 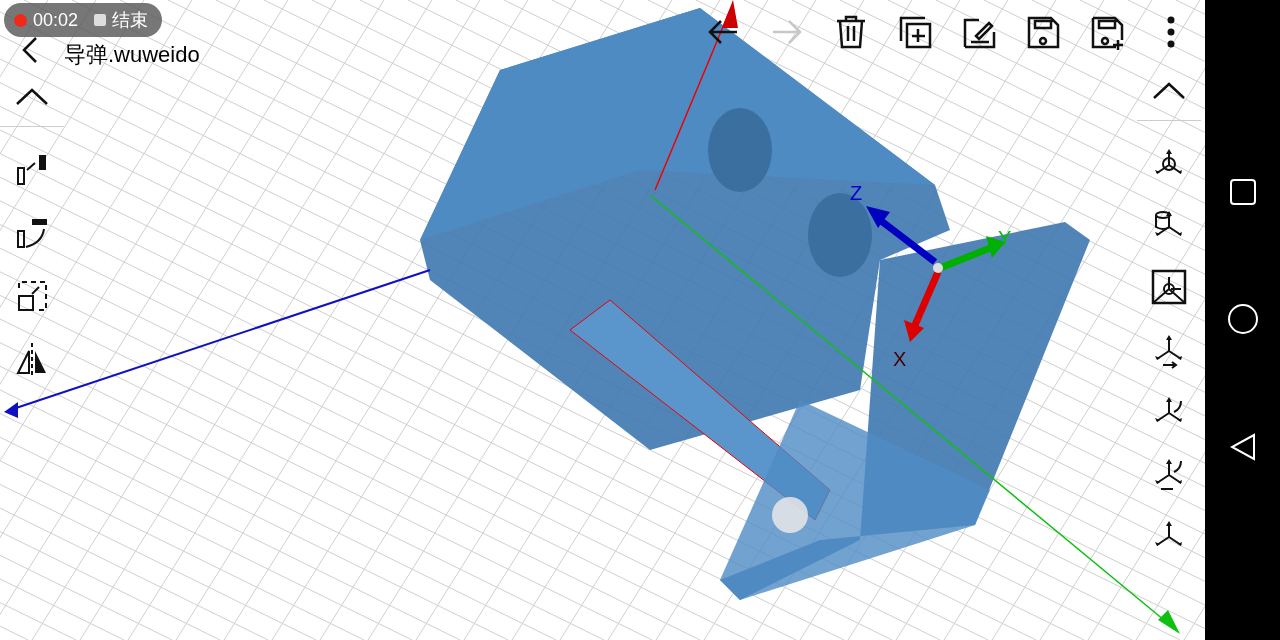 I want to click on back-button, so click(x=1242, y=446).